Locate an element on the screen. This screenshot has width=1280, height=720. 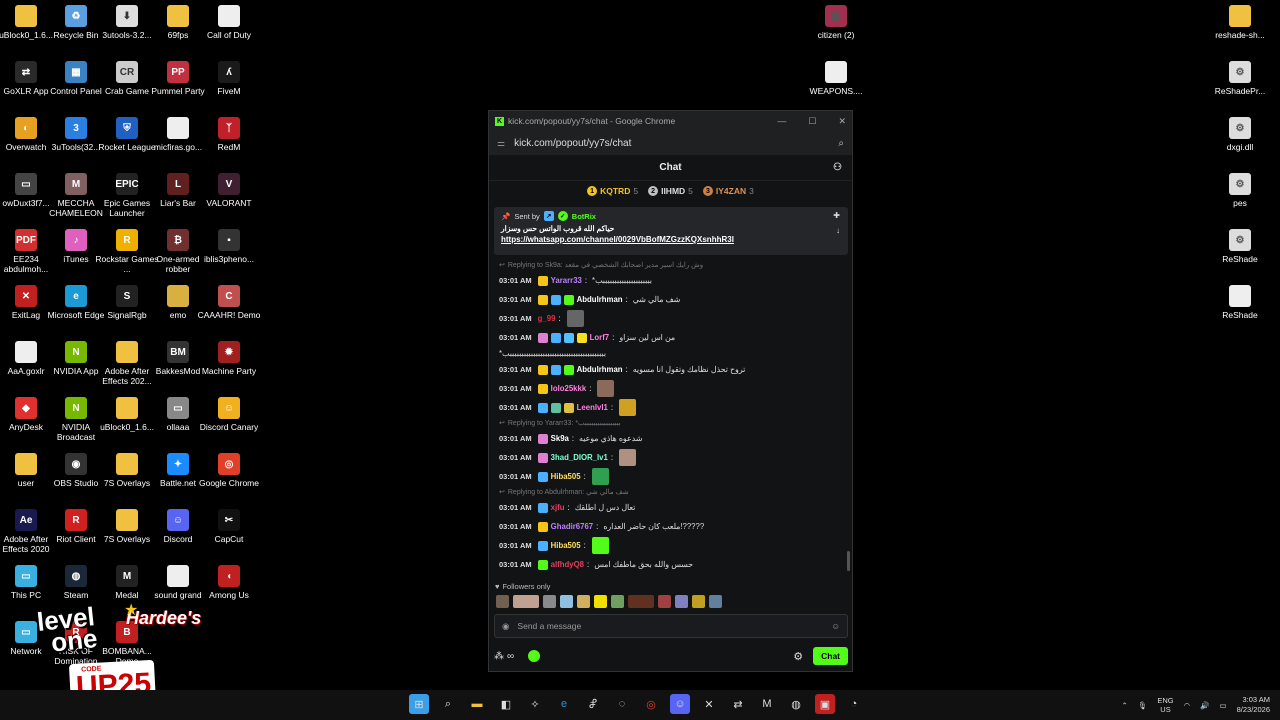
desktop-icon: ʎ FiveM is located at coordinates (229, 78).